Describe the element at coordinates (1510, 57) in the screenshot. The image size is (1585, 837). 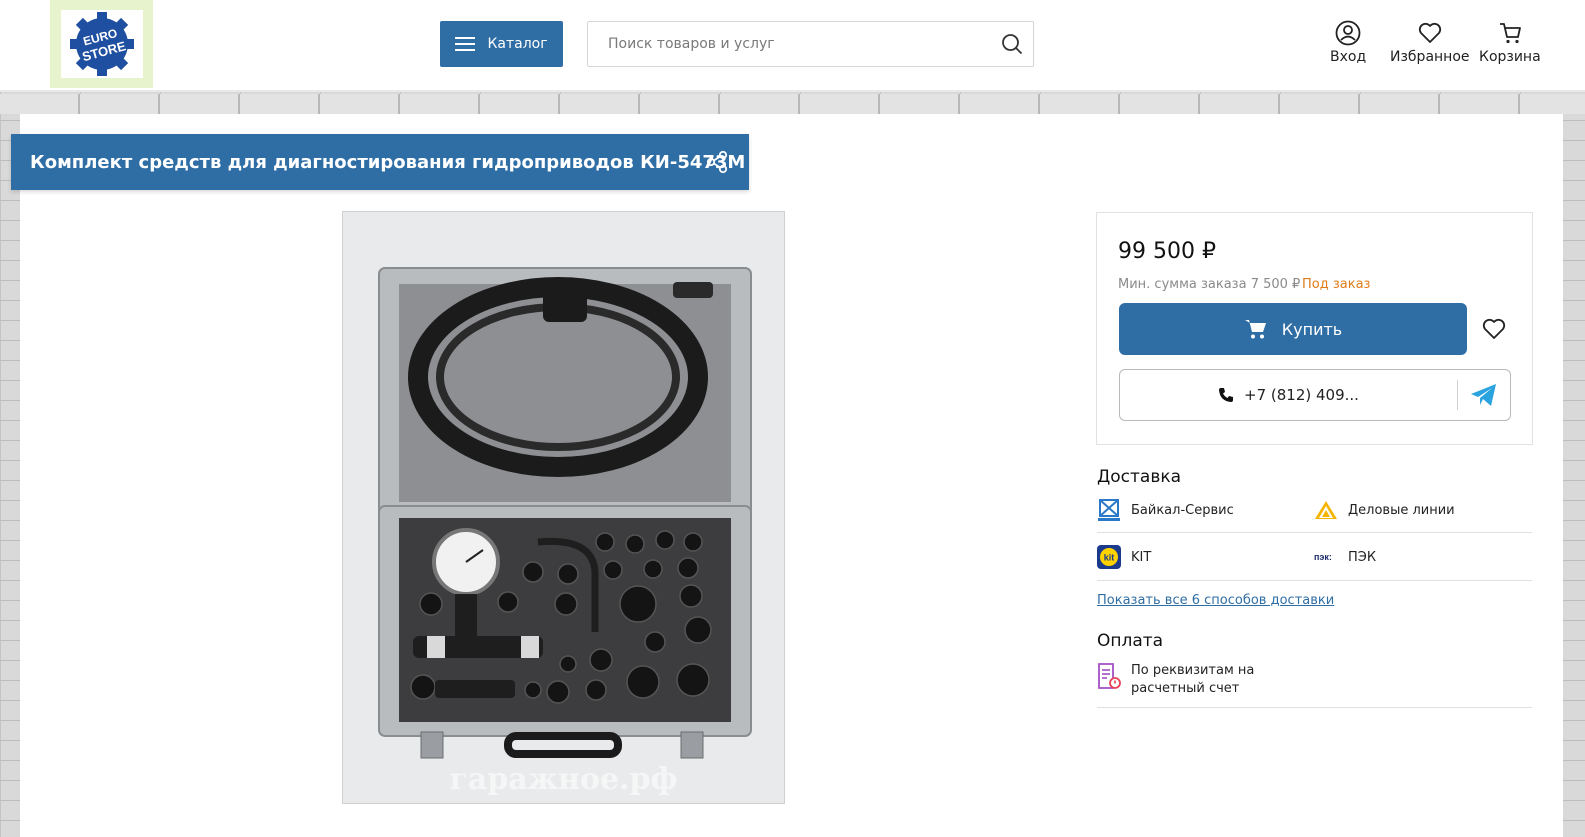
I see `cart-label: Корзина` at that location.